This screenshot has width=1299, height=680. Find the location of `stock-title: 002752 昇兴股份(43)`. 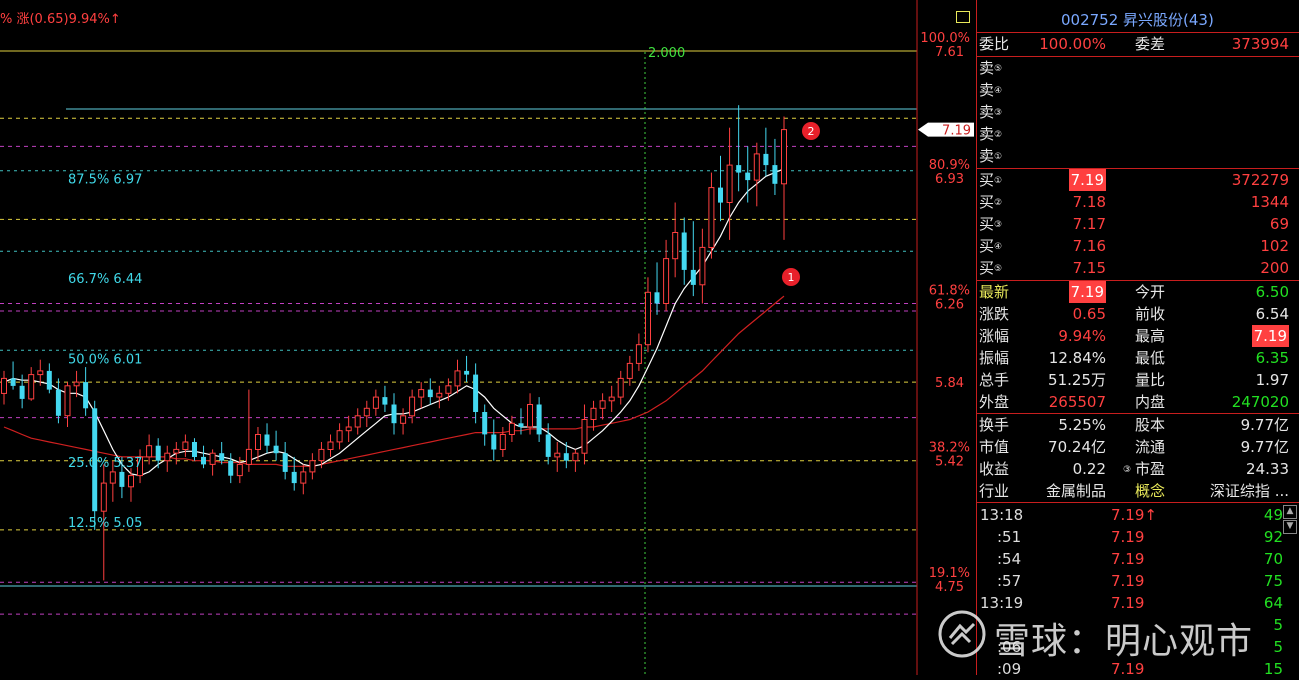

stock-title: 002752 昇兴股份(43) is located at coordinates (1137, 20).